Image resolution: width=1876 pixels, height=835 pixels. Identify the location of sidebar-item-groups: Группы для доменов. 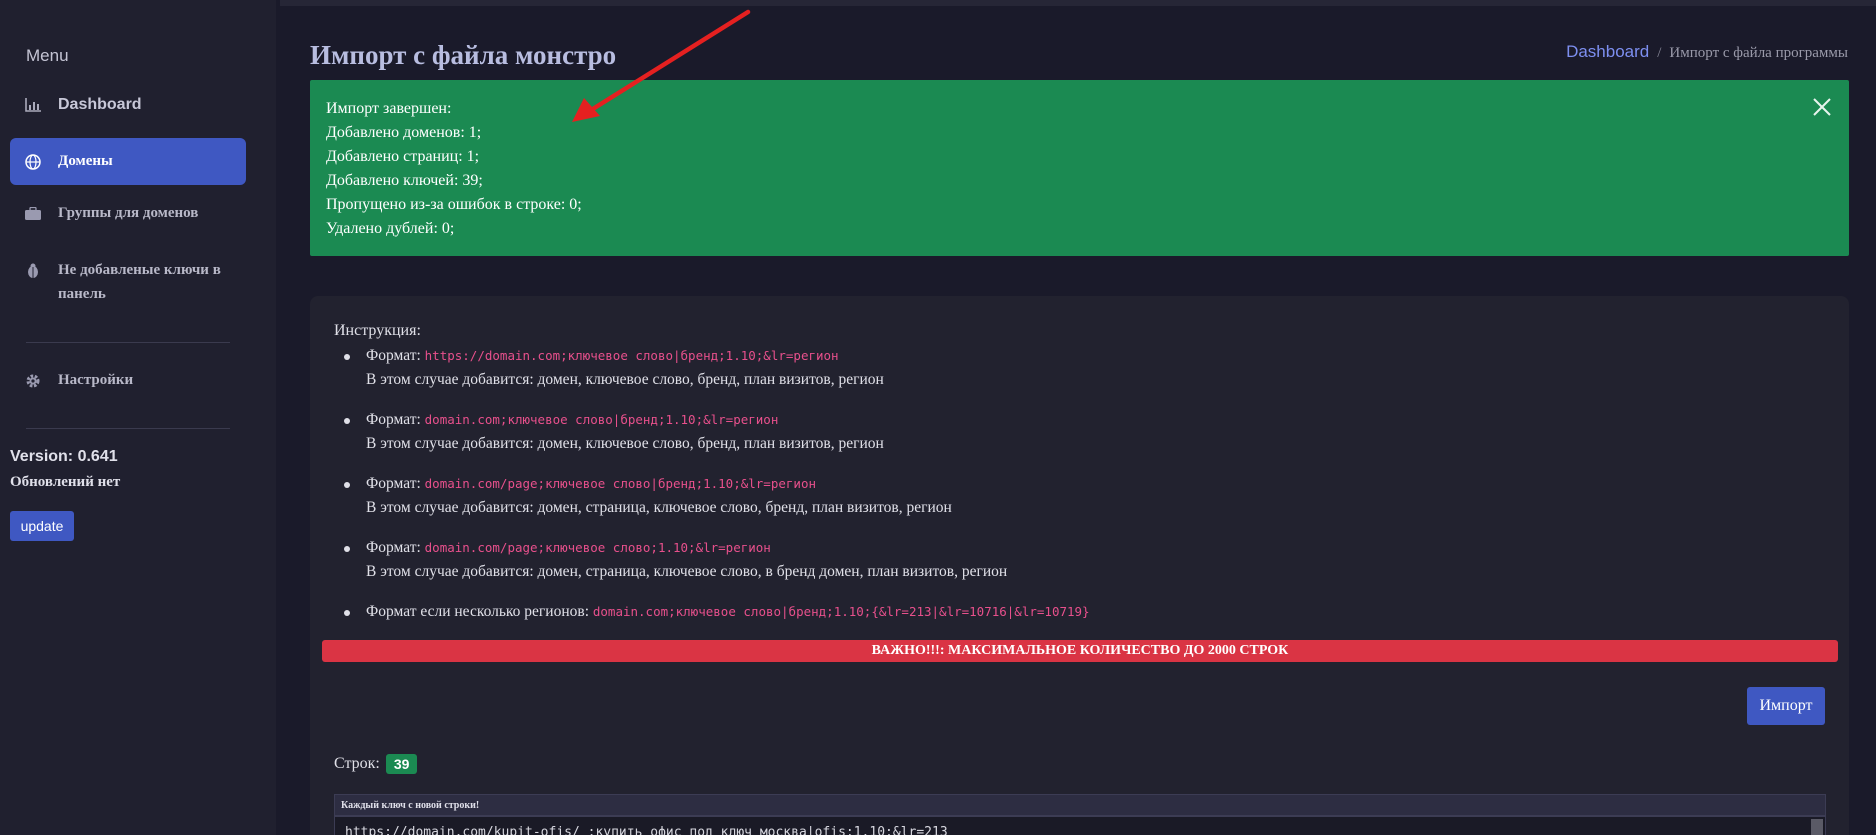
(128, 214).